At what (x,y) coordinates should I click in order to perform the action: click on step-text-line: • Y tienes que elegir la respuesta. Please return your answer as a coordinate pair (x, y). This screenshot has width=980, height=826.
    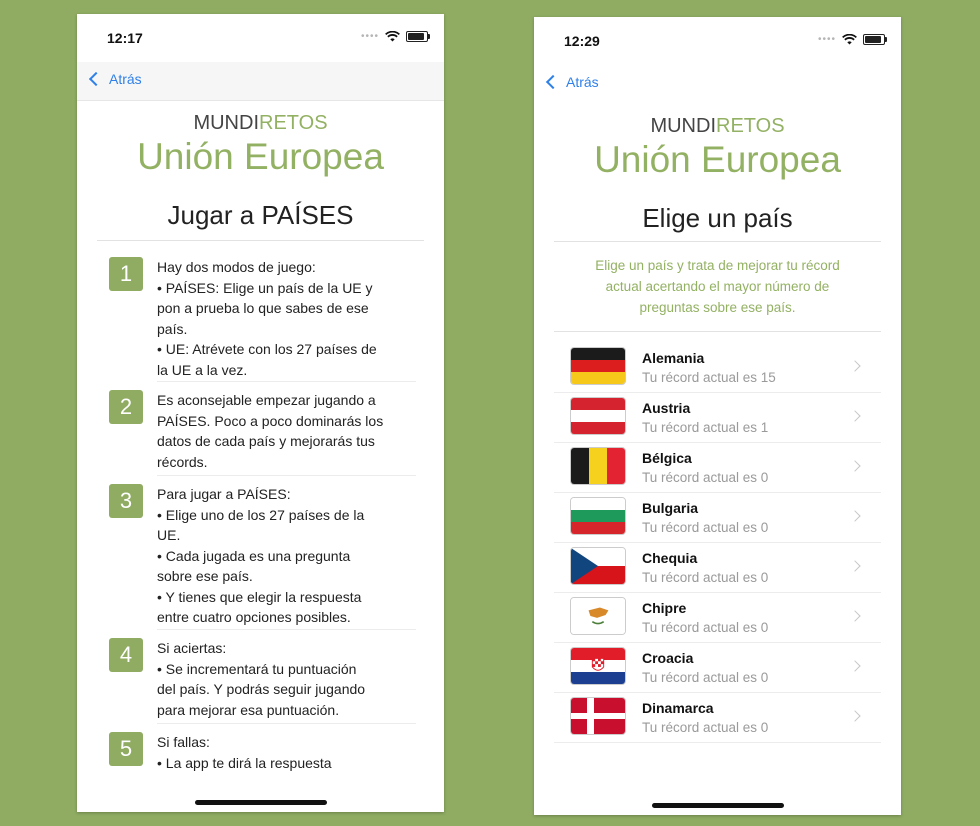
    Looking at the image, I should click on (259, 596).